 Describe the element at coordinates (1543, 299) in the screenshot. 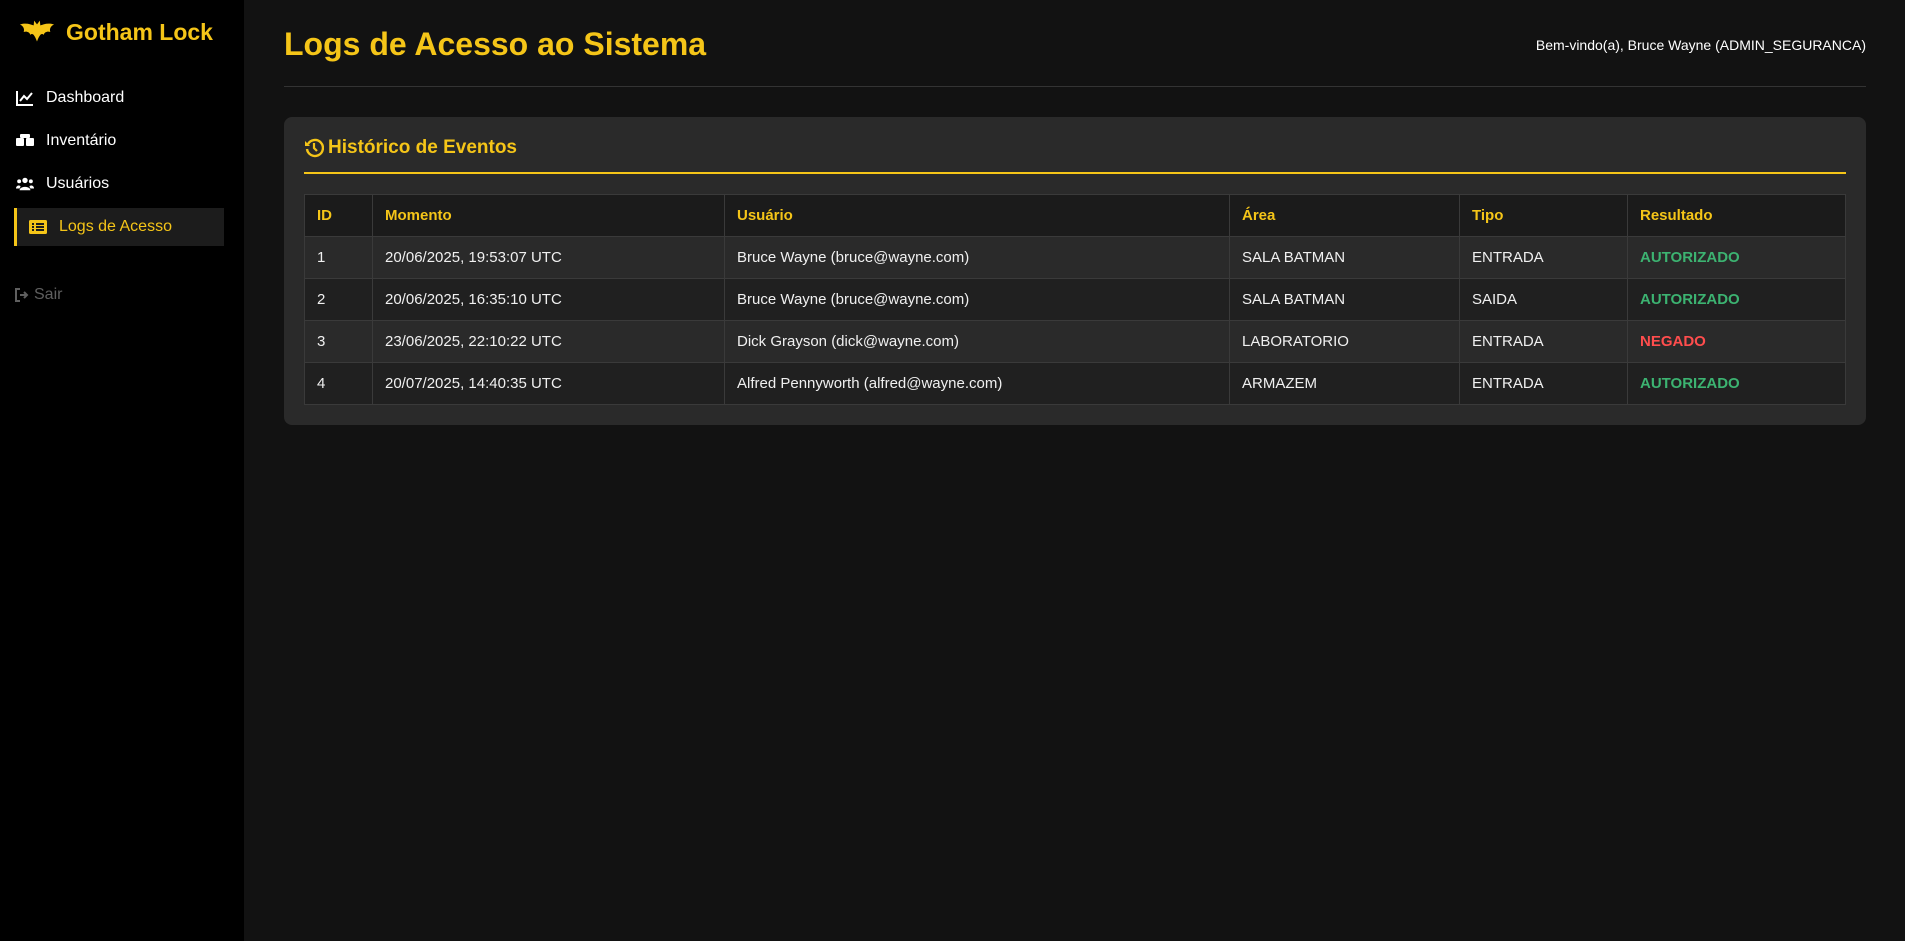

I see `cell-tipo: SAIDA` at that location.